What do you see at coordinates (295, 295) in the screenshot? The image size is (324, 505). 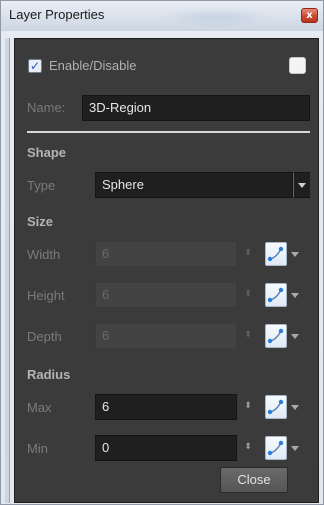 I see `height-menu-arrow-icon` at bounding box center [295, 295].